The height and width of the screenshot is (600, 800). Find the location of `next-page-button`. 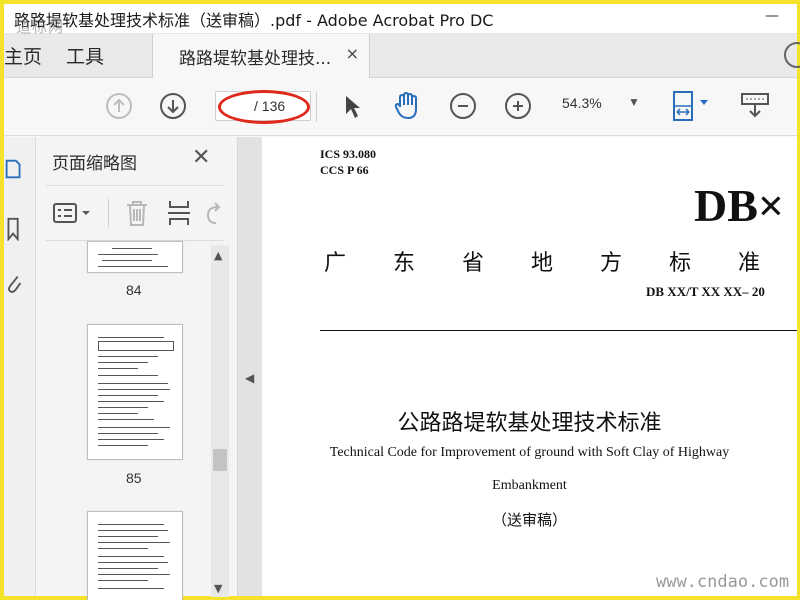

next-page-button is located at coordinates (173, 106).